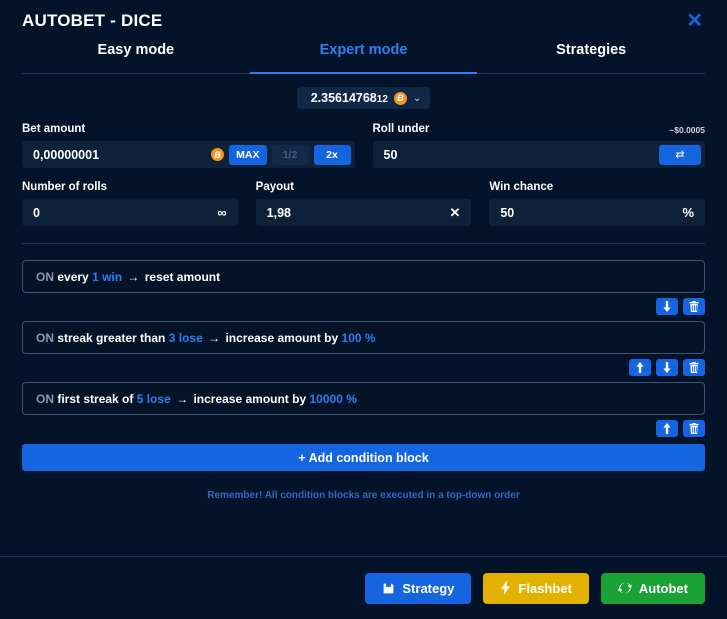  Describe the element at coordinates (222, 212) in the screenshot. I see `infinity-icon: ∞` at that location.